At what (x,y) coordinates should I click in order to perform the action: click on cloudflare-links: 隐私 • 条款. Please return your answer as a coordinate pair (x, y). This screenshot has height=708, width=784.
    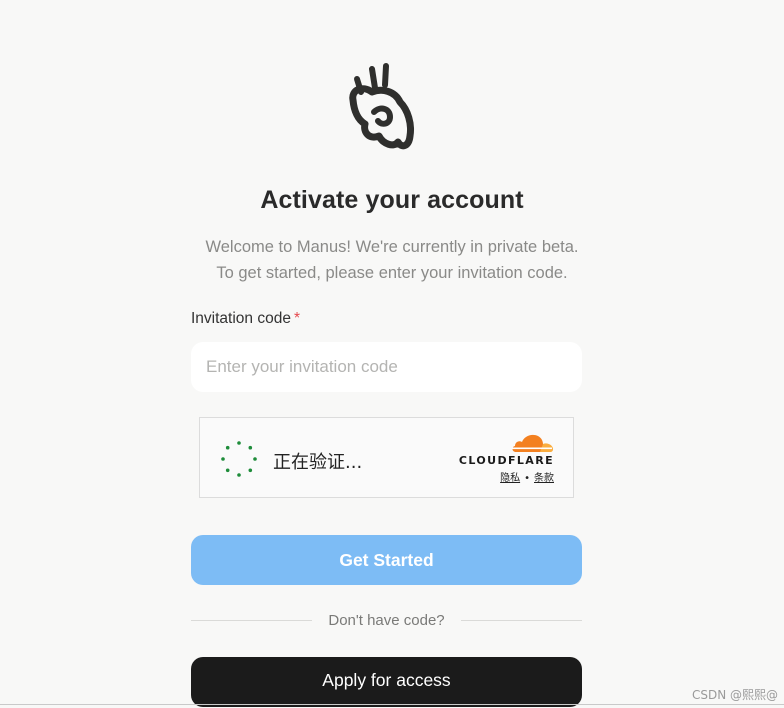
    Looking at the image, I should click on (527, 476).